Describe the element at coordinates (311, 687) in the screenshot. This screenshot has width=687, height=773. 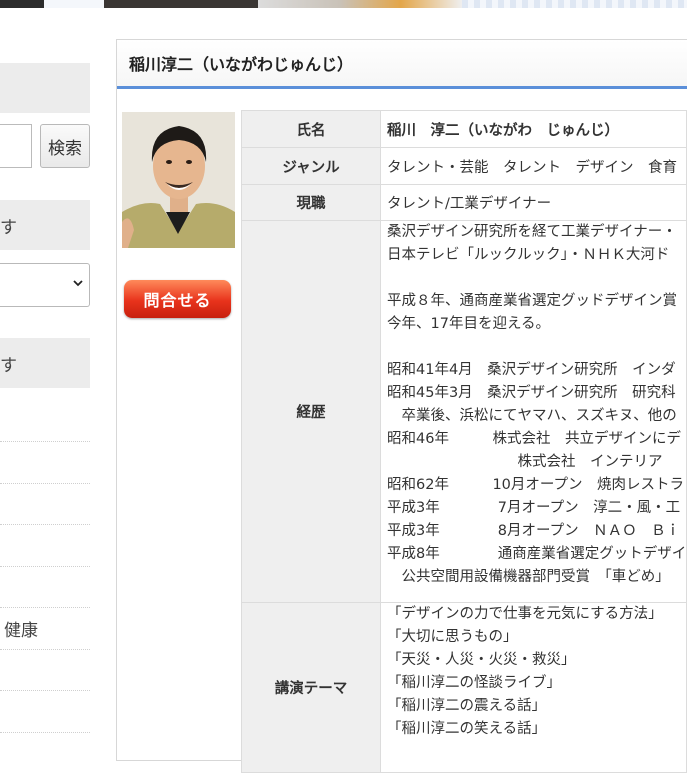
I see `row-label-themes: 講演テーマ` at that location.